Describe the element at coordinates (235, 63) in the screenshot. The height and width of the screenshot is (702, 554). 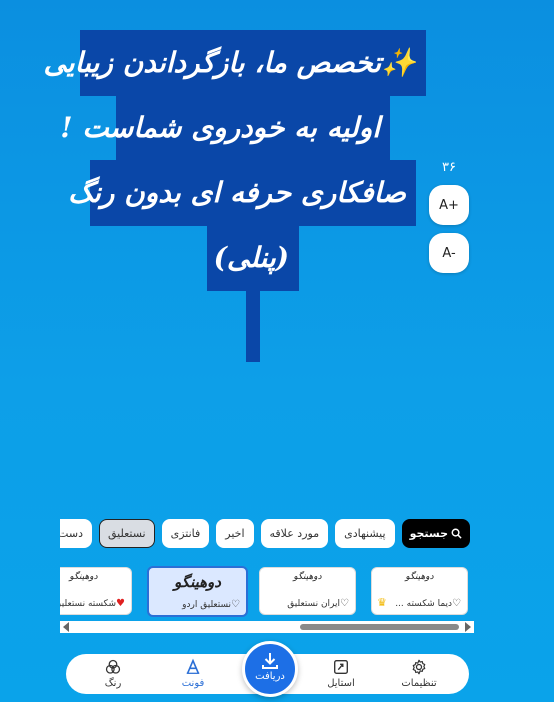
I see `canvas-line-1: ✨تخصص ما، بازگرداندن زیبایی` at that location.